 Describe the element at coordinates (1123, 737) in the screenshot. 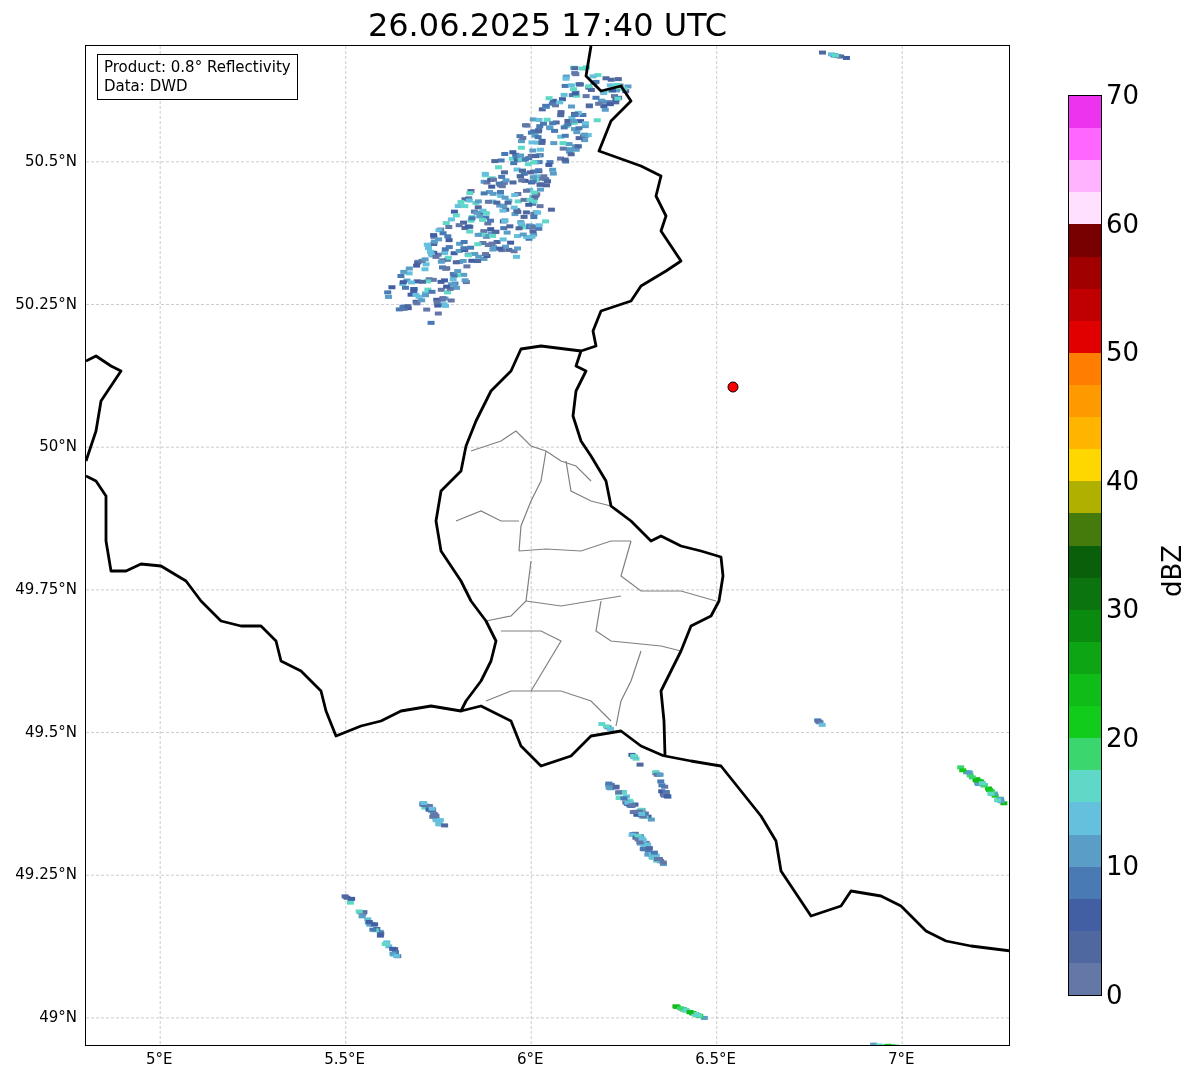

I see `colorbar-tick-label: 20` at that location.